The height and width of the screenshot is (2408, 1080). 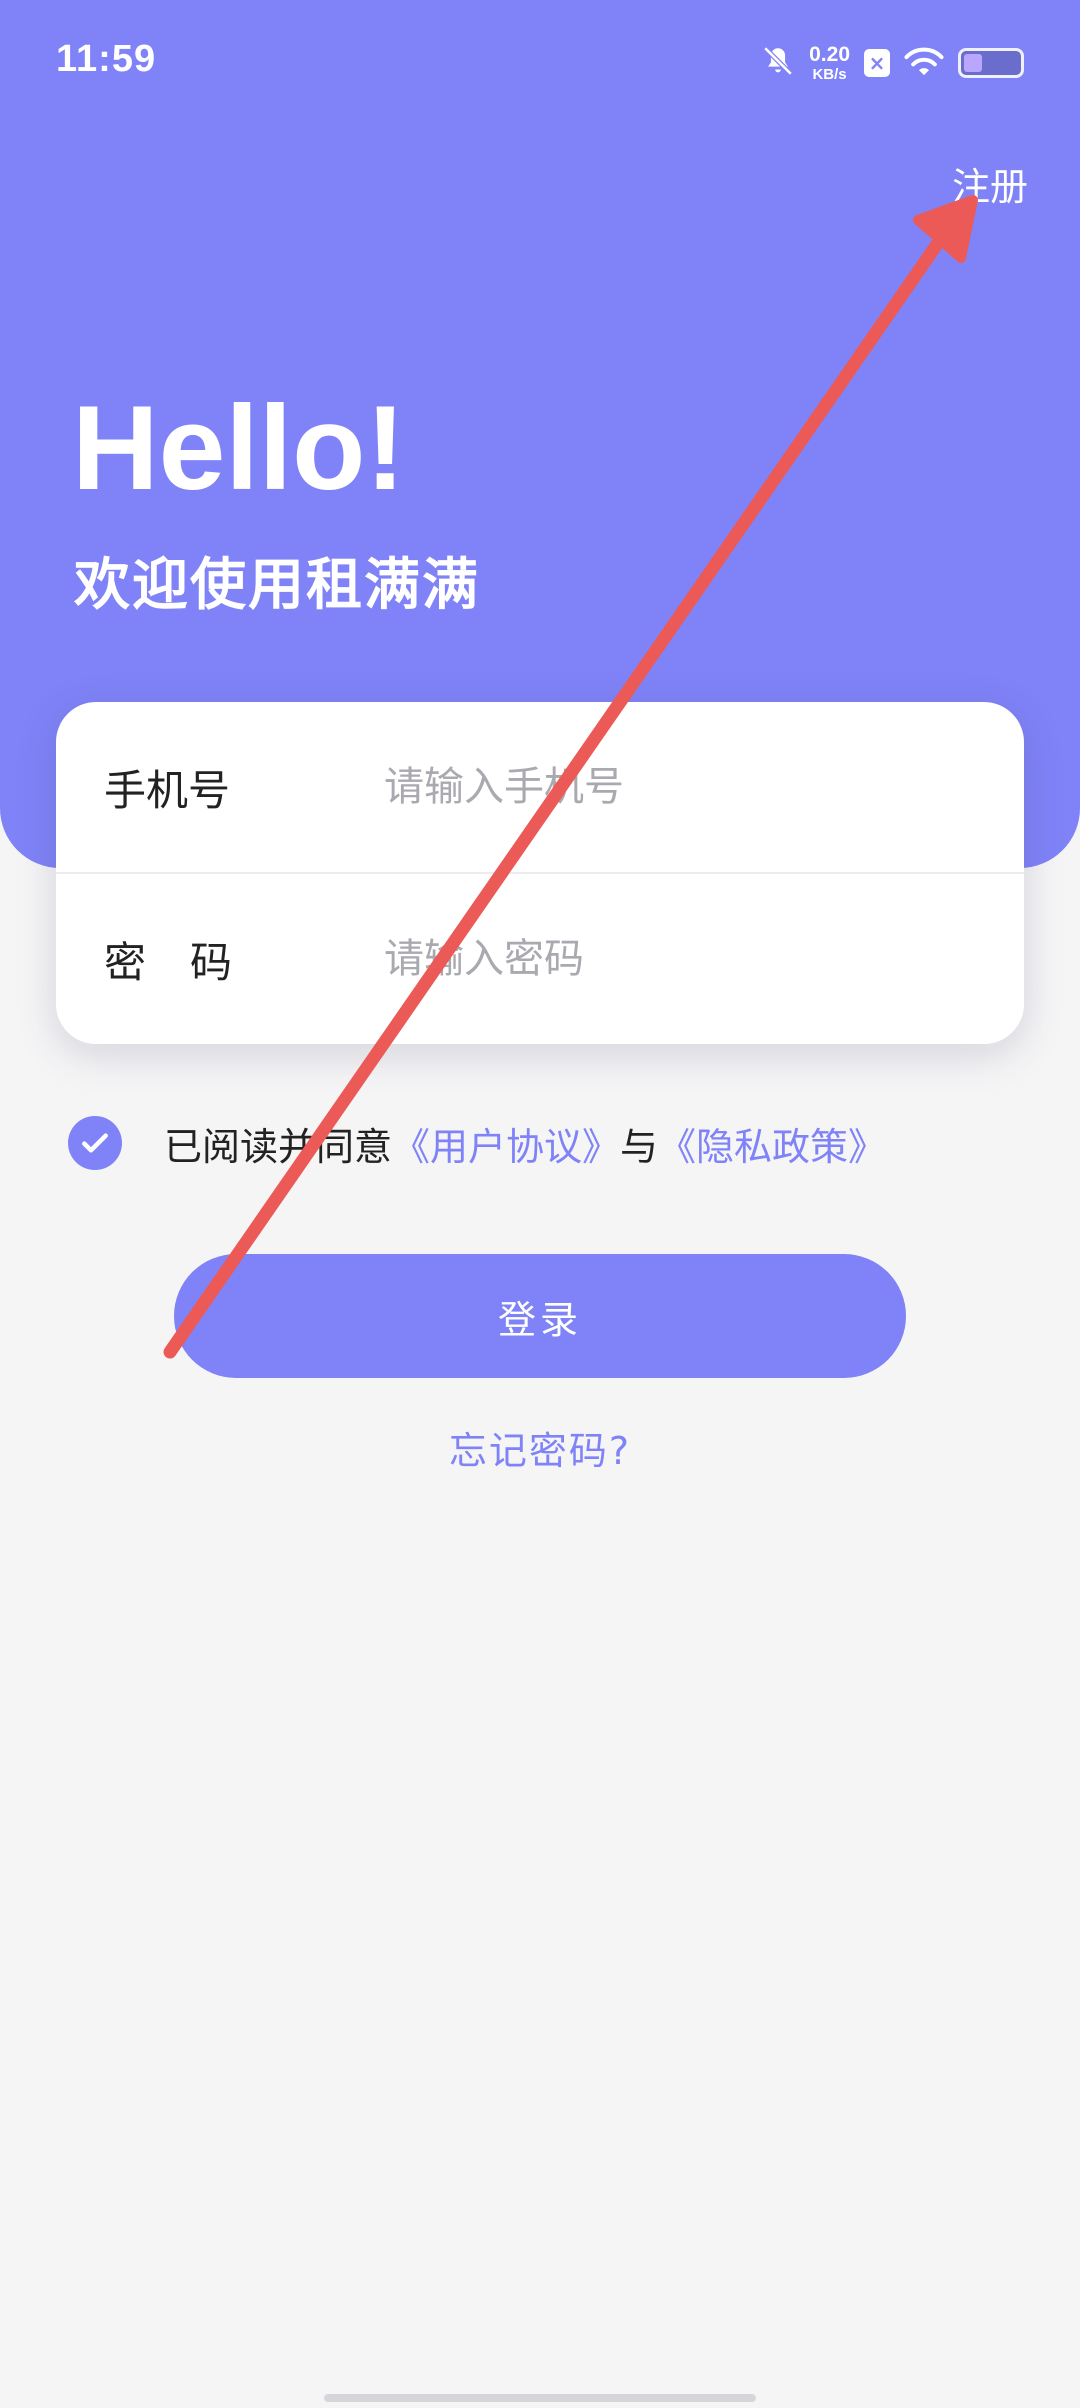 I want to click on sim-icon: ×, so click(x=877, y=63).